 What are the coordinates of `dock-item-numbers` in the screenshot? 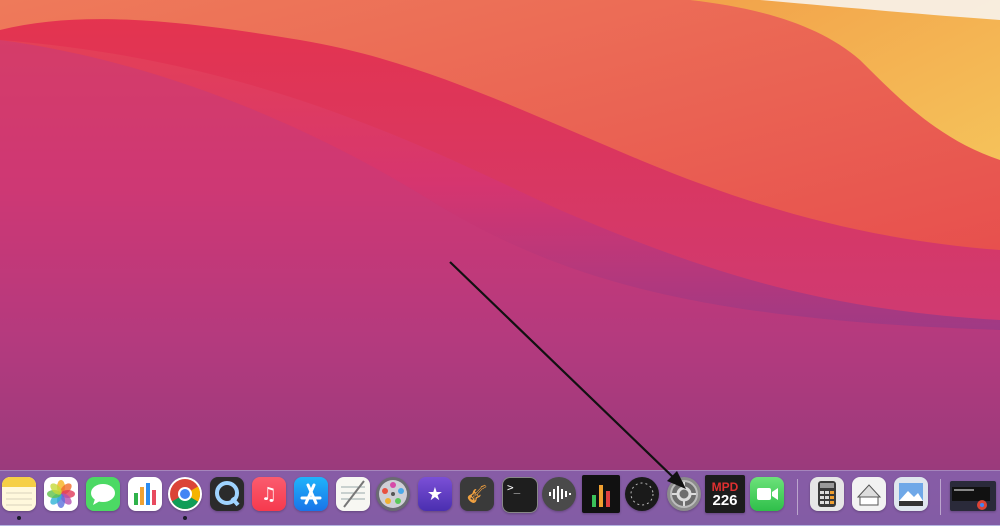 It's located at (145, 494).